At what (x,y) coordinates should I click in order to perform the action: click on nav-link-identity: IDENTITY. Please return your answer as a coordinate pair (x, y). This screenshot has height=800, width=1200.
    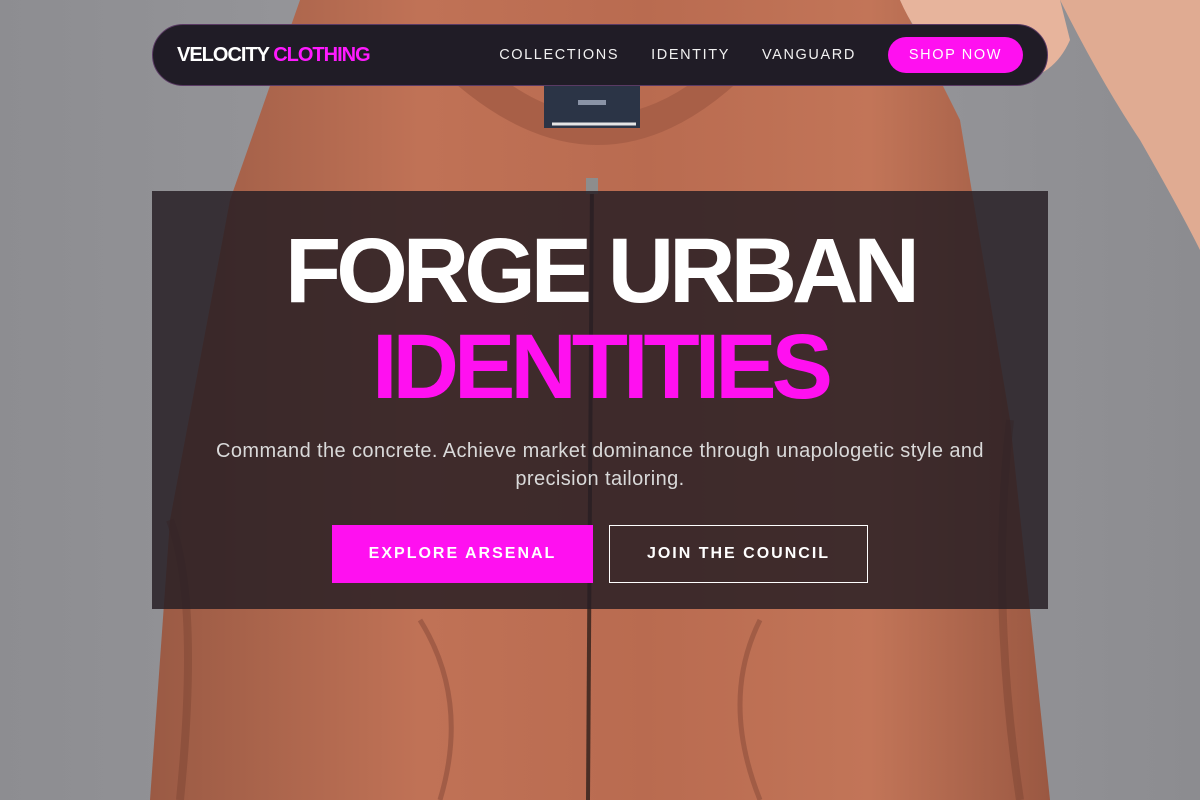
    Looking at the image, I should click on (690, 55).